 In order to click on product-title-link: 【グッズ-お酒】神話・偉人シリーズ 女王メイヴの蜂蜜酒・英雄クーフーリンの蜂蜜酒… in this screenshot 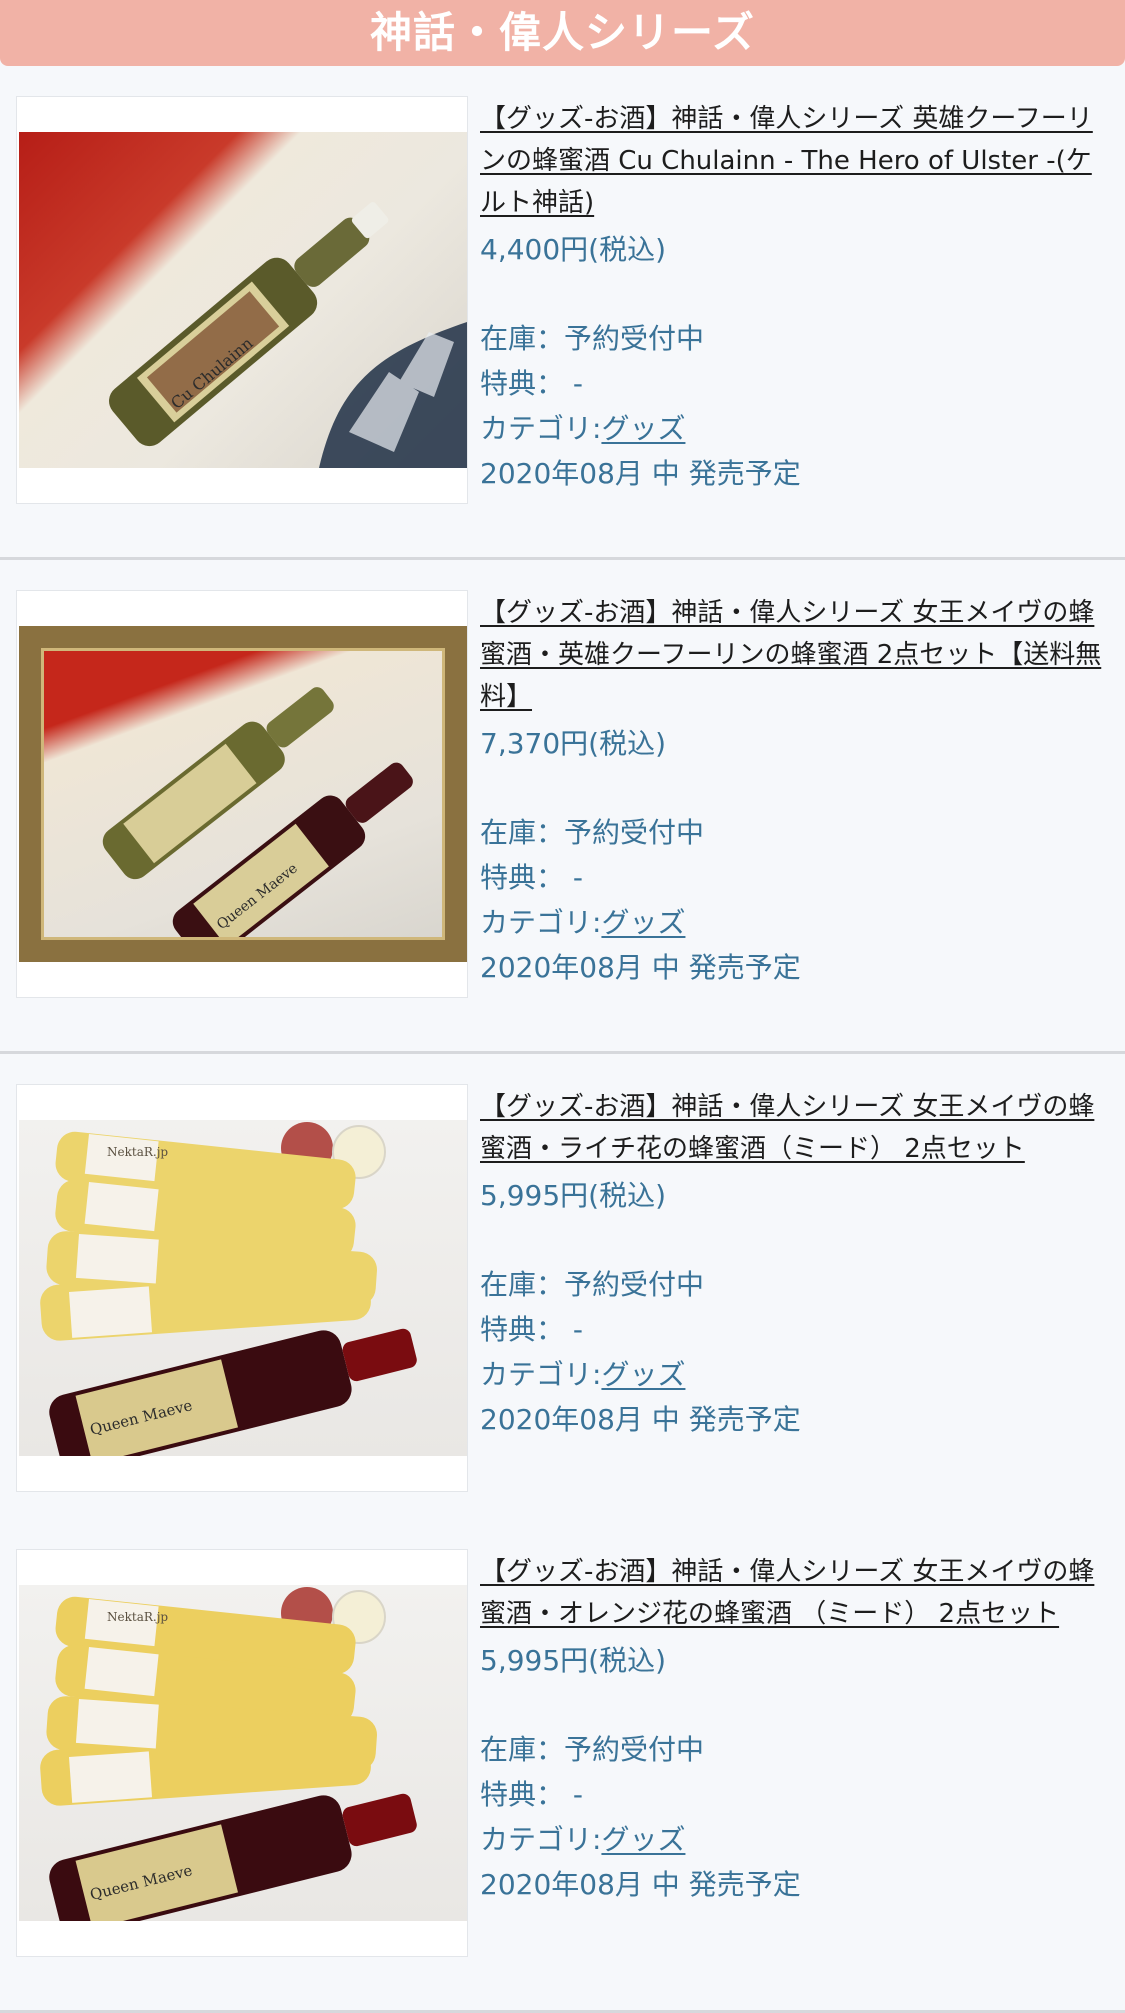, I will do `click(795, 655)`.